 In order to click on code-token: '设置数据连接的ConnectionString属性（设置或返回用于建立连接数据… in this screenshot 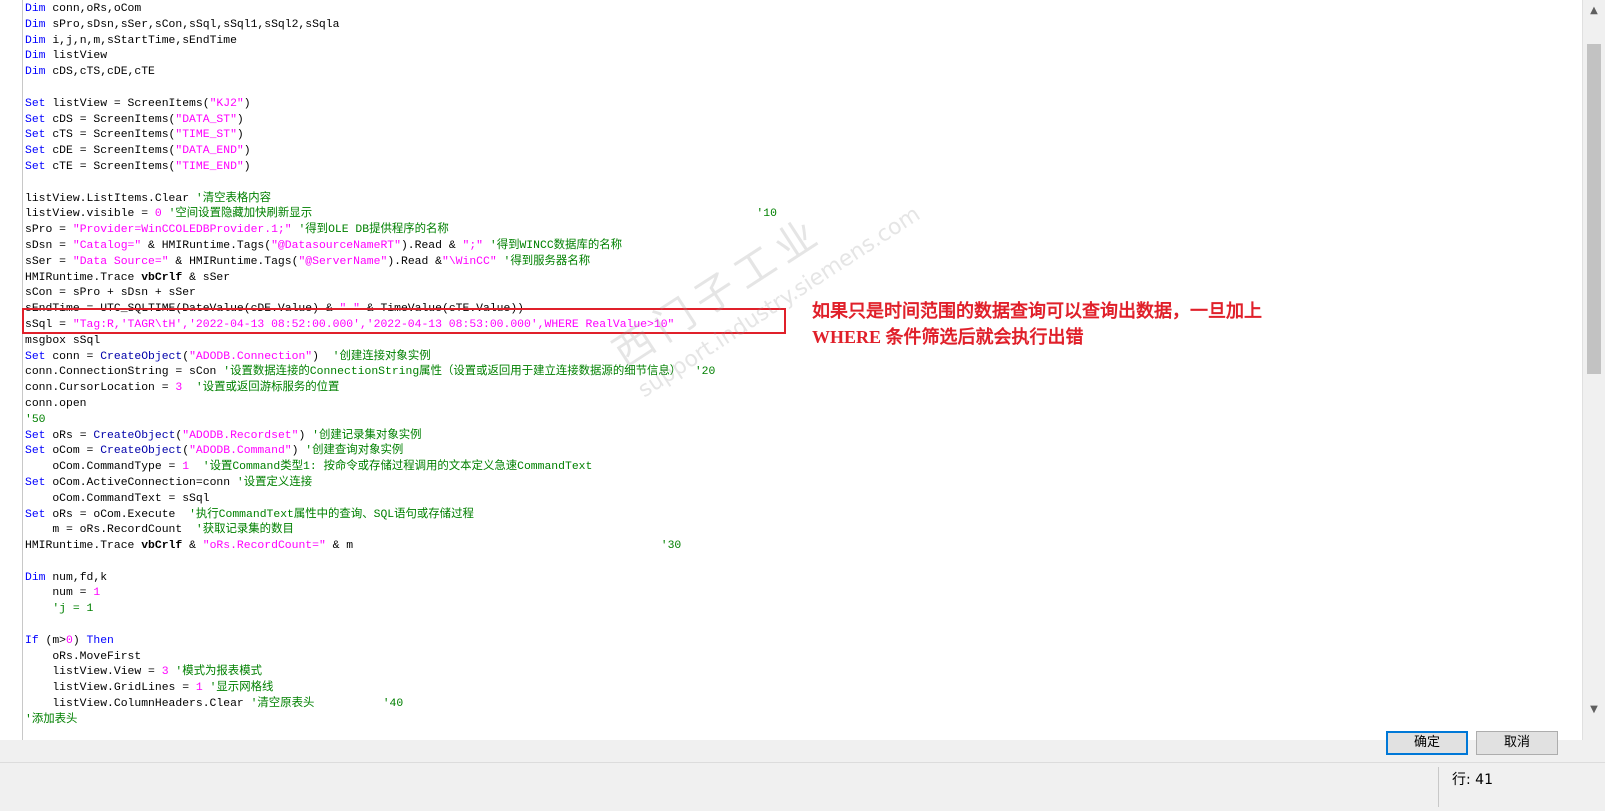, I will do `click(469, 372)`.